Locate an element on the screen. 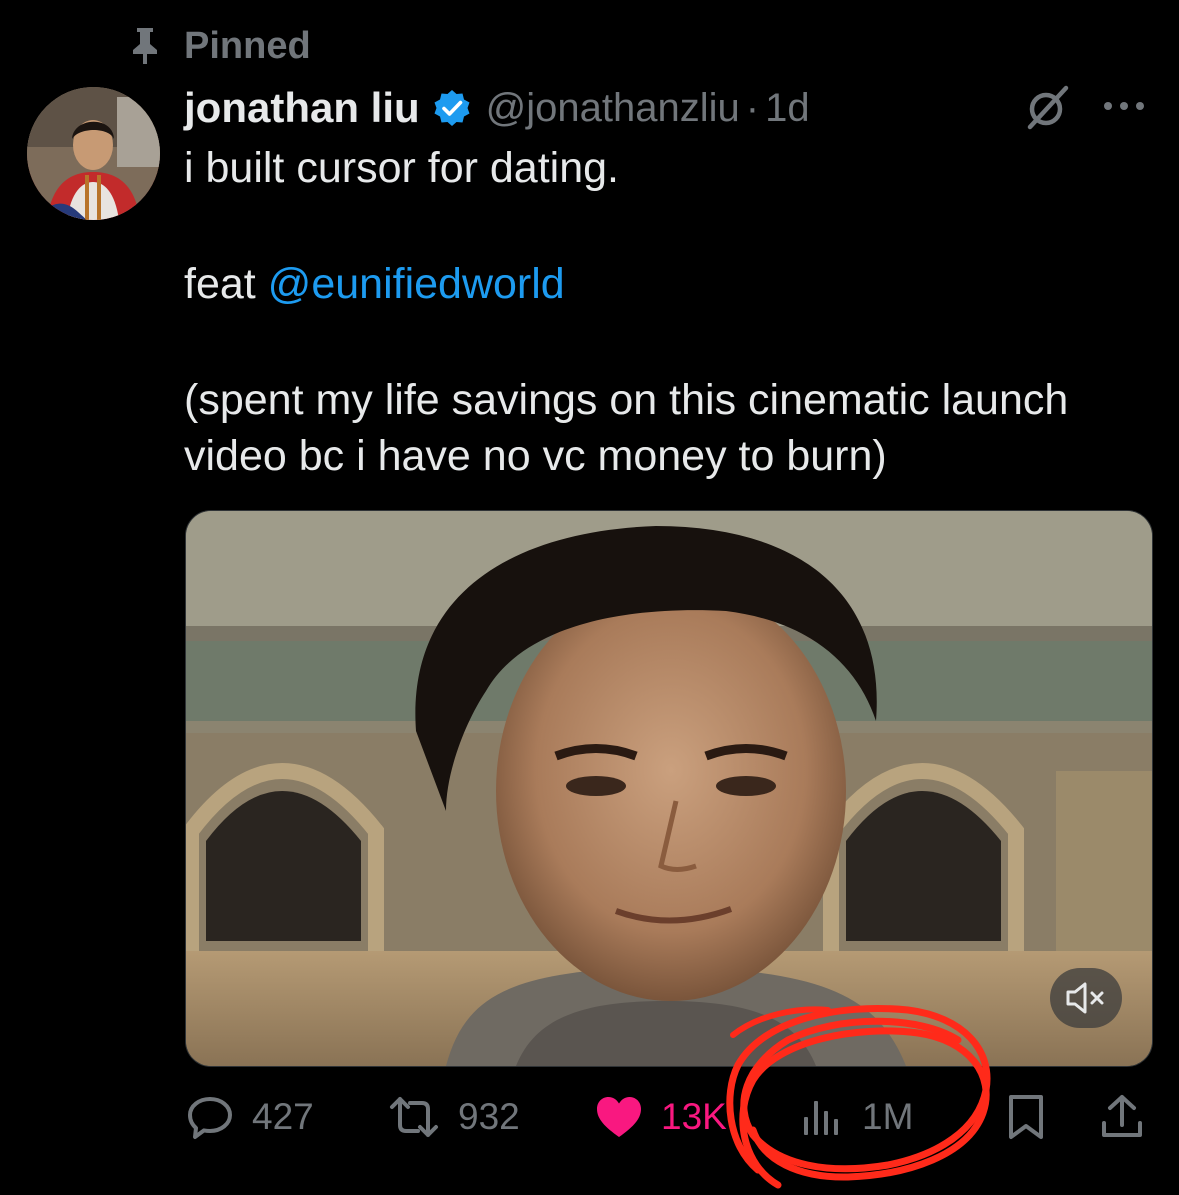  reply-button: 427 is located at coordinates (250, 1117).